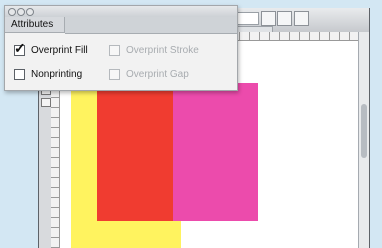  Describe the element at coordinates (162, 50) in the screenshot. I see `overprint-stroke-label: Overprint Stroke` at that location.